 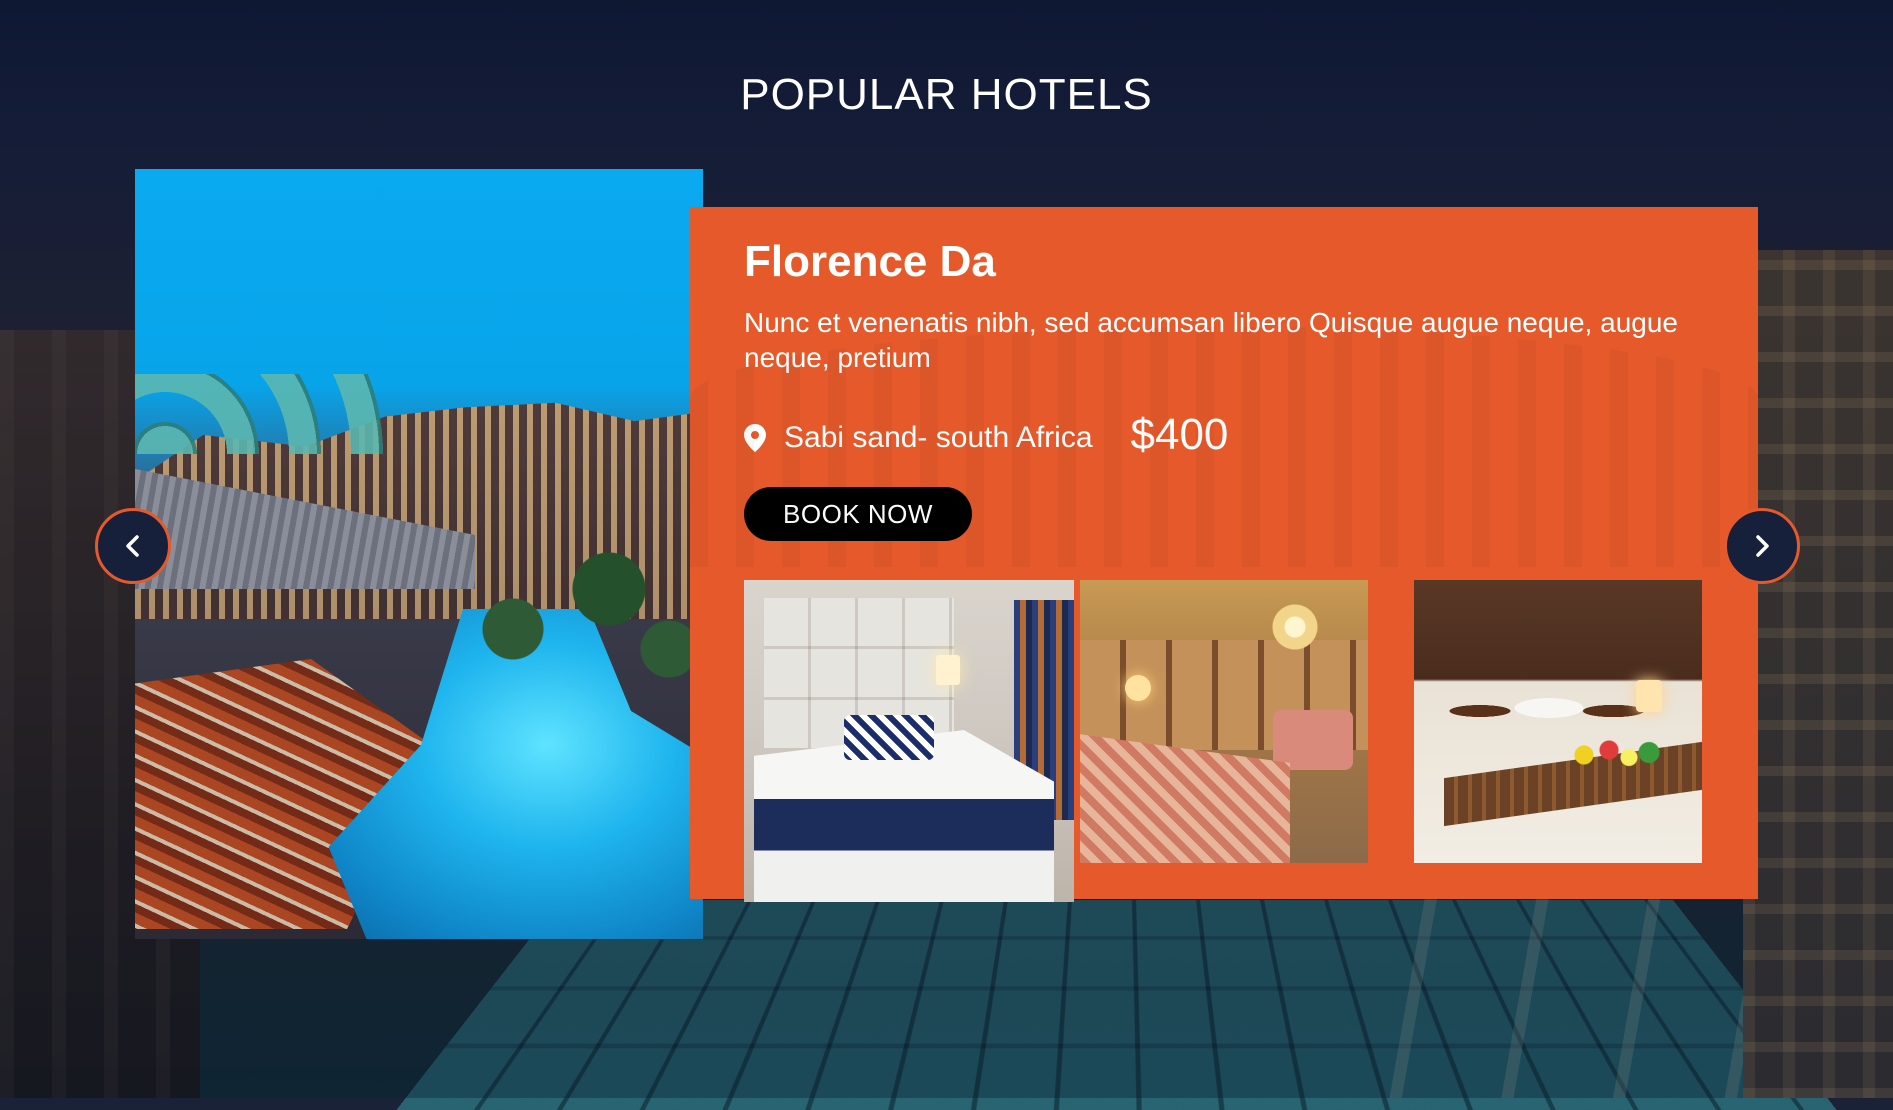 What do you see at coordinates (938, 437) in the screenshot?
I see `hotel-location: Sabi sand- south Africa` at bounding box center [938, 437].